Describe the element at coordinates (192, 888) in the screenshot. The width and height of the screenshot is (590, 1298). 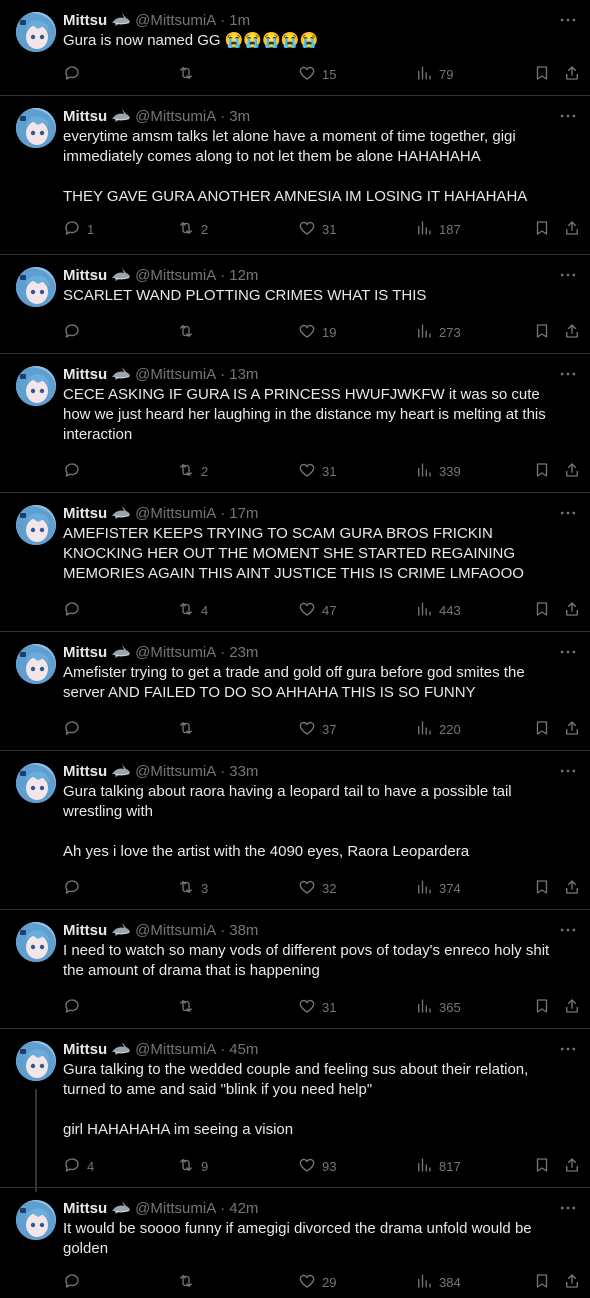
I see `retweet-button: 3` at that location.